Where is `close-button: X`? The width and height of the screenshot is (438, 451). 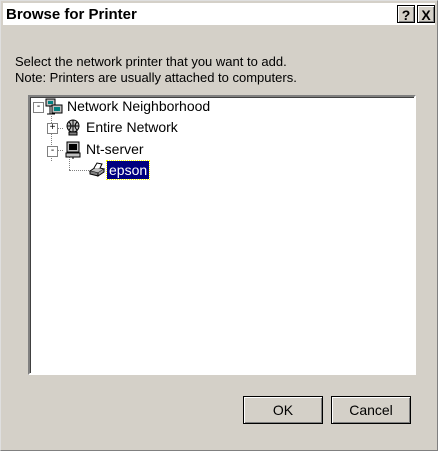
close-button: X is located at coordinates (426, 14).